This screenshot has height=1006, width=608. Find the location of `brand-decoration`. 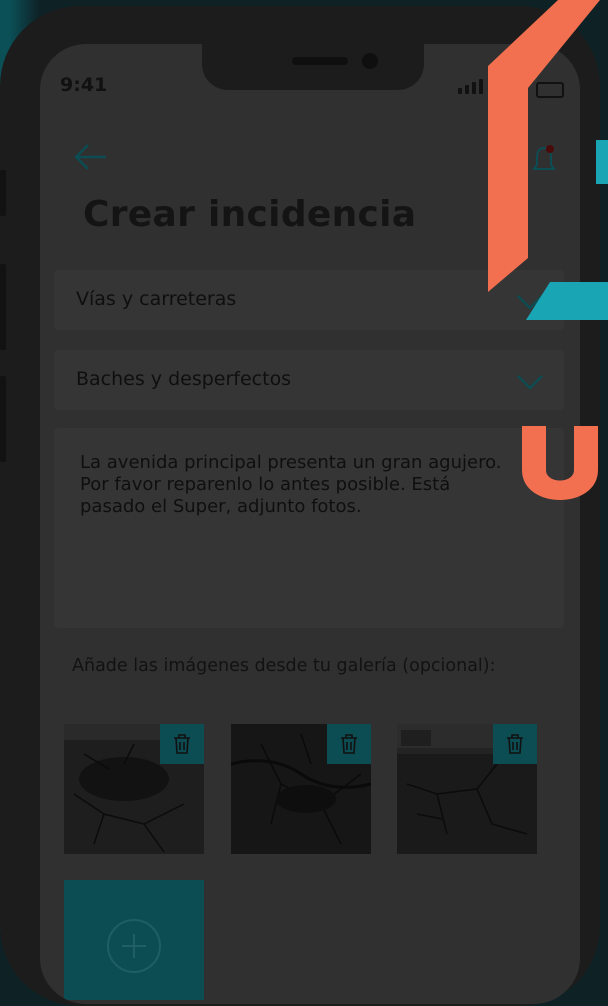

brand-decoration is located at coordinates (548, 250).